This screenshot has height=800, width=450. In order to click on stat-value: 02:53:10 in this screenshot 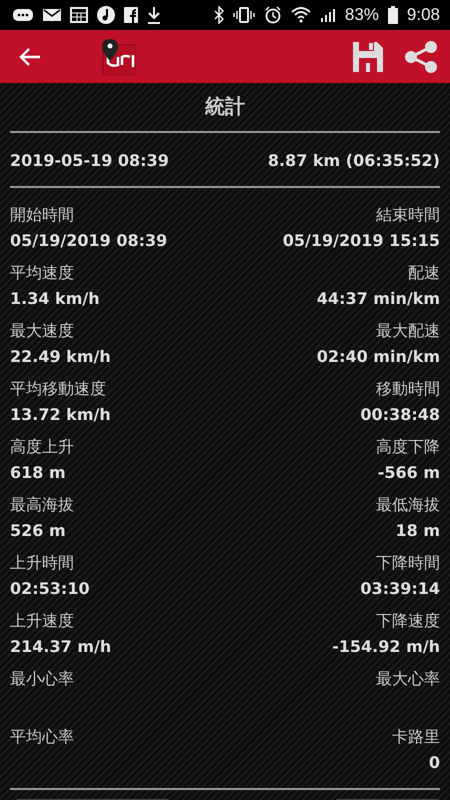, I will do `click(50, 589)`.